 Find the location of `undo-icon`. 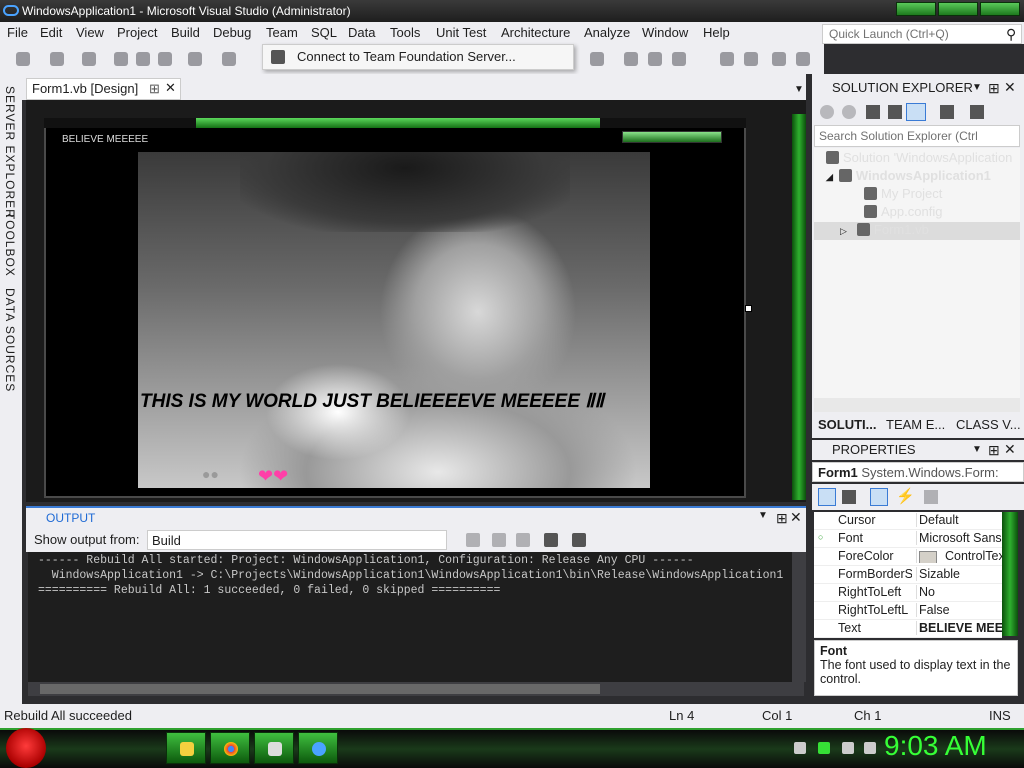

undo-icon is located at coordinates (195, 59).